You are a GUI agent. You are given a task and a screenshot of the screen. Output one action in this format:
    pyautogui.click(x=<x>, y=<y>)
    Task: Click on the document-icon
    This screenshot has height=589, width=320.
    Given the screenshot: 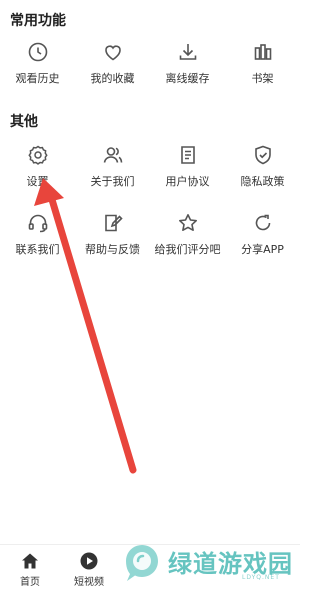 What is the action you would take?
    pyautogui.click(x=188, y=155)
    